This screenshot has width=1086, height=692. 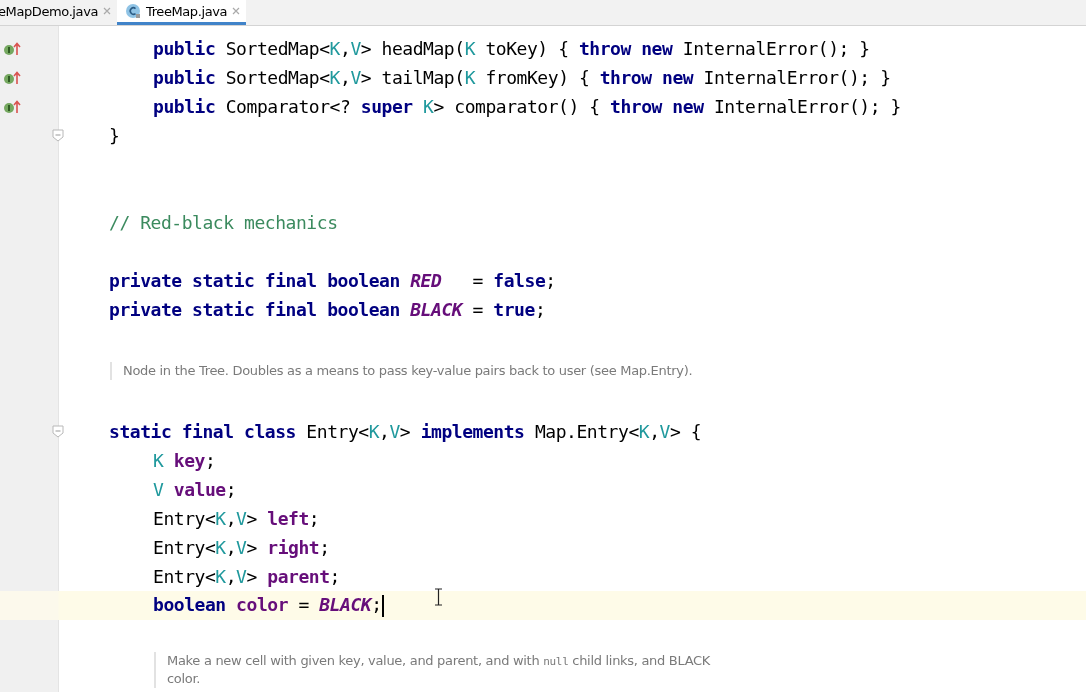 I want to click on code-line: public Comparator<? super K> comparator() { throw new InternalError(); }, so click(x=527, y=106).